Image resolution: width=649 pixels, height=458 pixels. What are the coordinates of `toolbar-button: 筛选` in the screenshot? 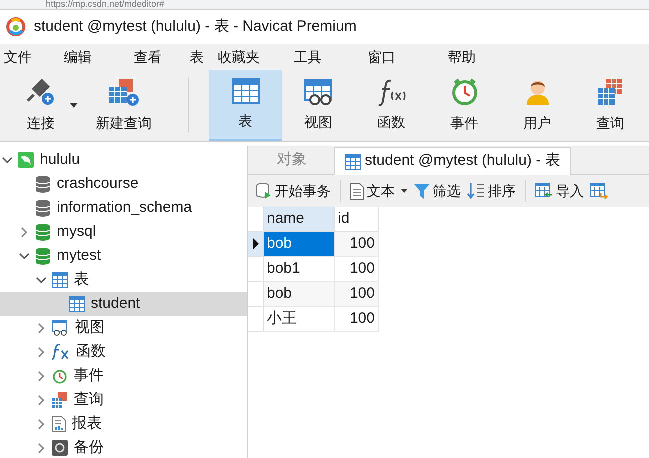 It's located at (437, 191).